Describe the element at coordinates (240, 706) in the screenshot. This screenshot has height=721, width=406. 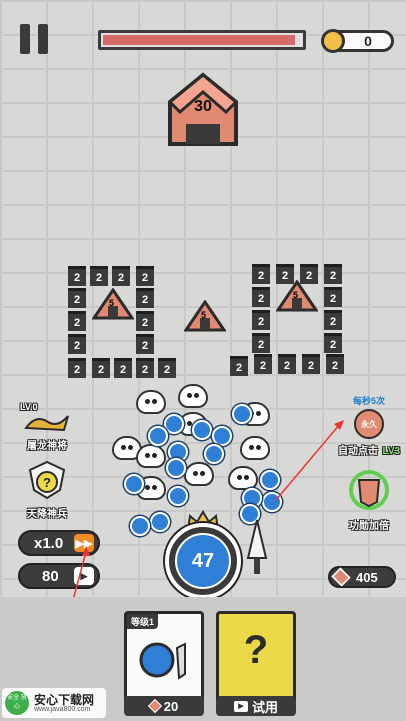
I see `video-ad-icon: ▶` at that location.